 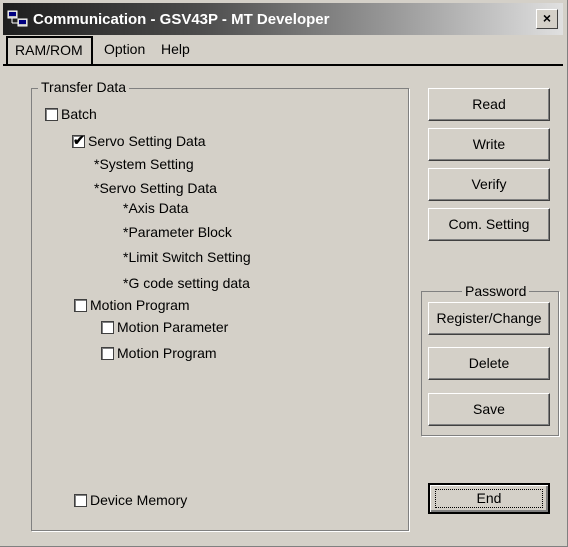 What do you see at coordinates (177, 232) in the screenshot?
I see `parameter-block-text: *Parameter Block` at bounding box center [177, 232].